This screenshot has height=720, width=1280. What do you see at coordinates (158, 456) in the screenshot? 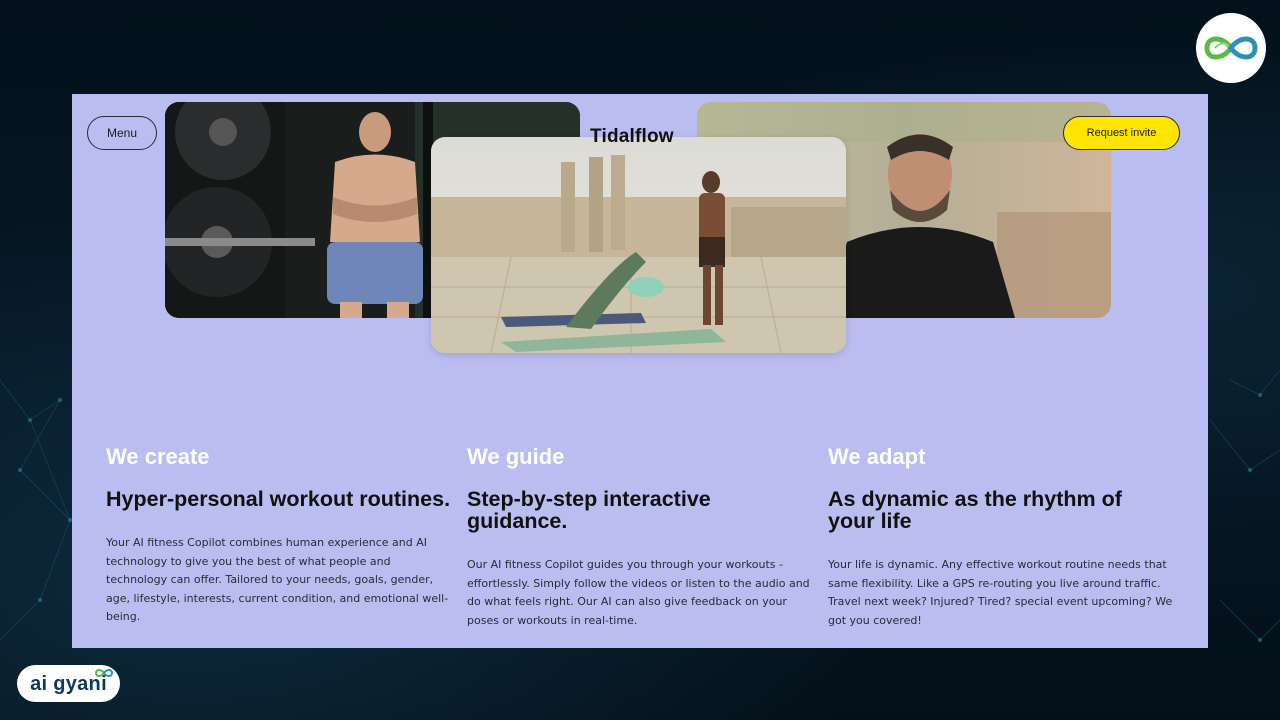
I see `feature-kicker: We create` at bounding box center [158, 456].